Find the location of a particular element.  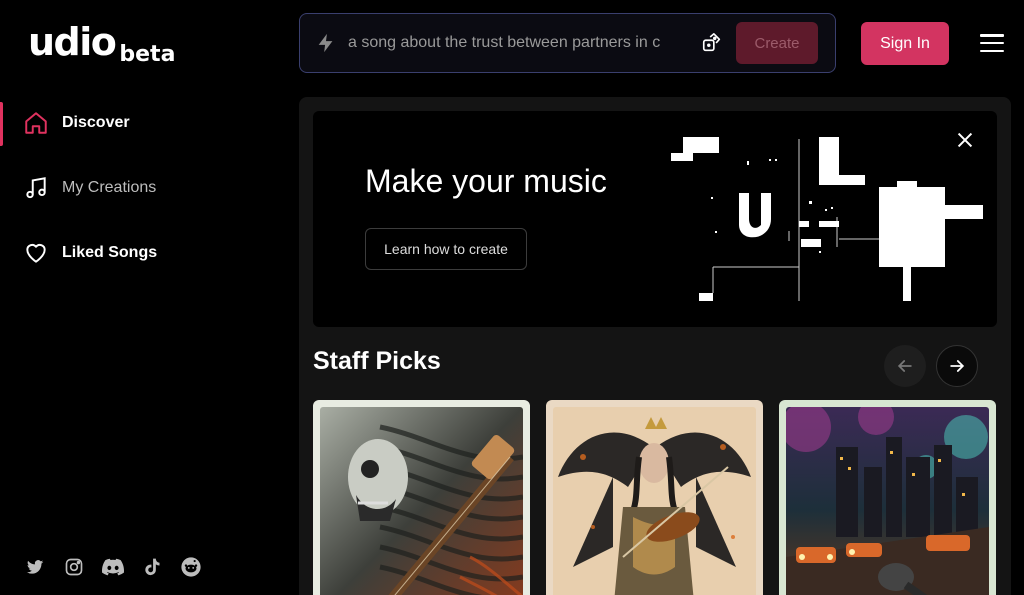

sidebar-item-label: Liked Songs is located at coordinates (110, 252).